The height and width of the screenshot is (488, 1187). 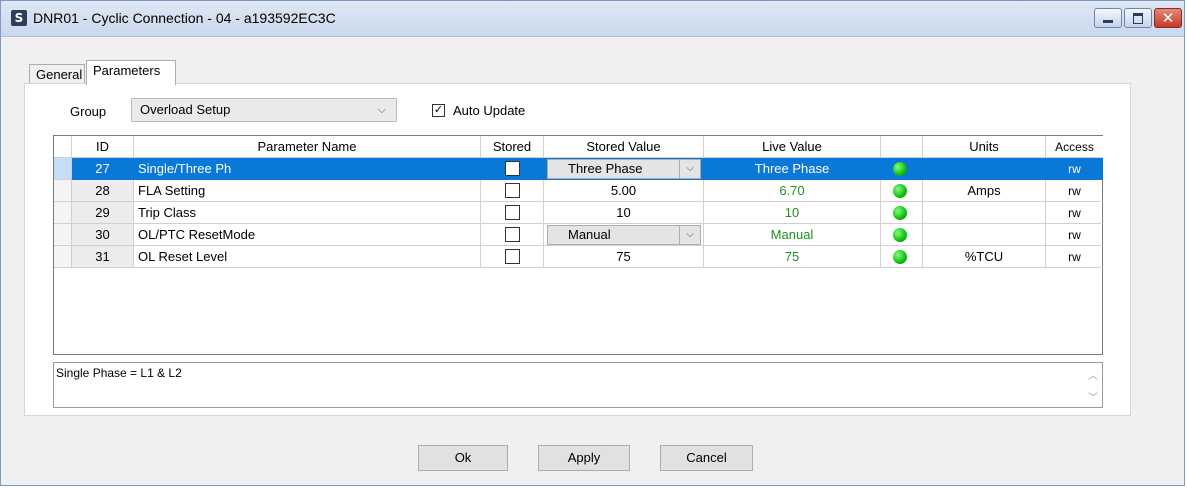 I want to click on table-row: 29 Trip Class 10 10 rw, so click(x=578, y=213).